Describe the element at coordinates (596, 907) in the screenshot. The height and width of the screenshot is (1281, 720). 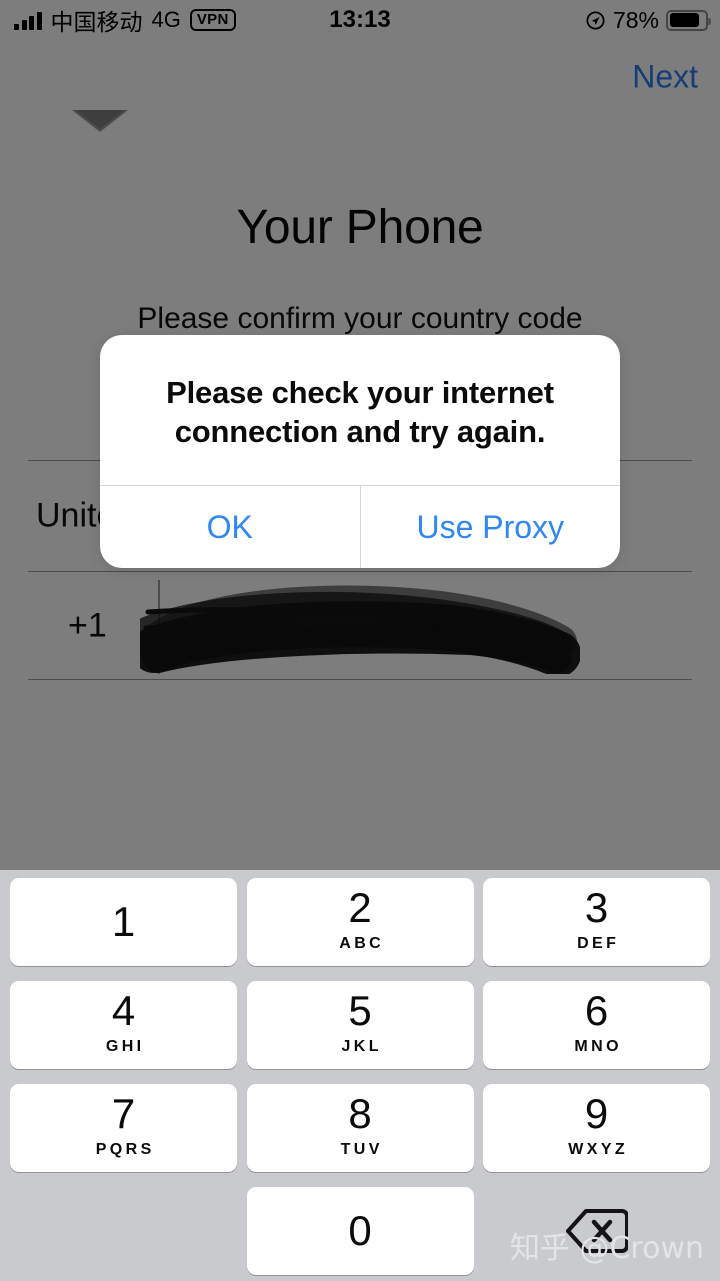
I see `key-digit: 3` at that location.